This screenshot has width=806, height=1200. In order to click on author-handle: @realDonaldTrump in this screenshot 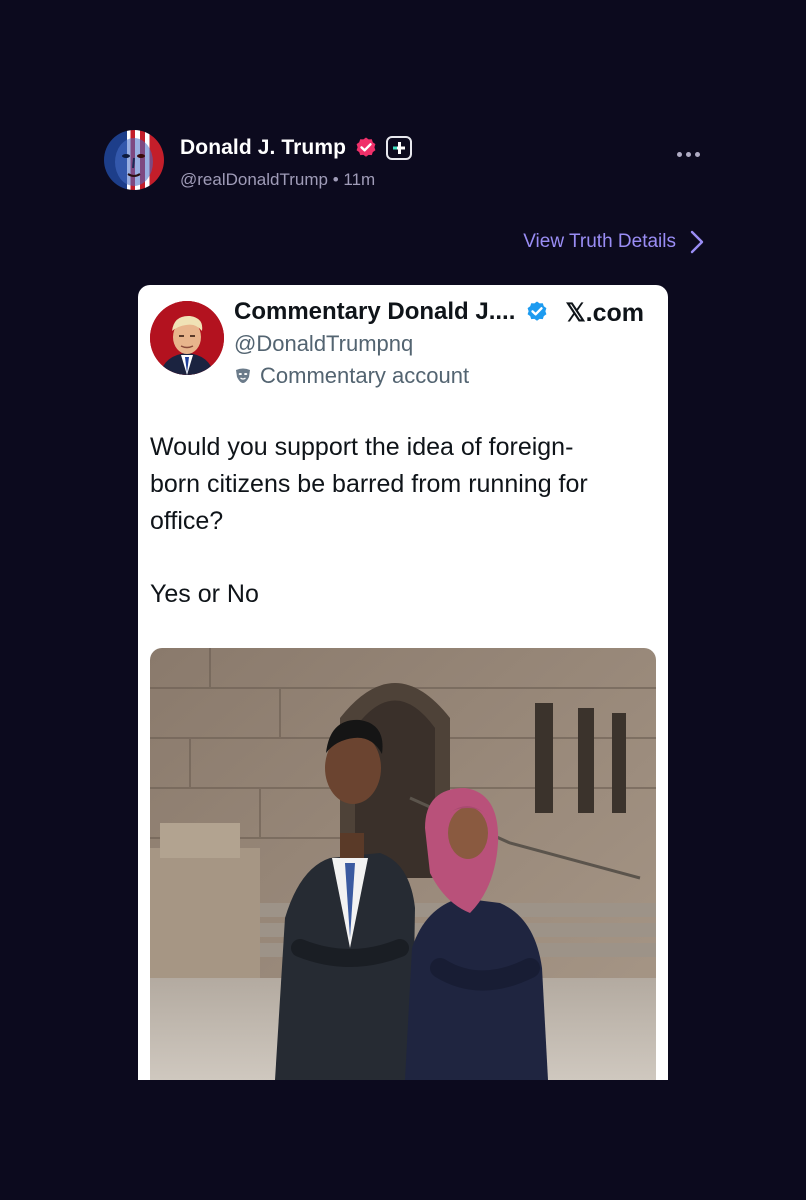, I will do `click(254, 179)`.